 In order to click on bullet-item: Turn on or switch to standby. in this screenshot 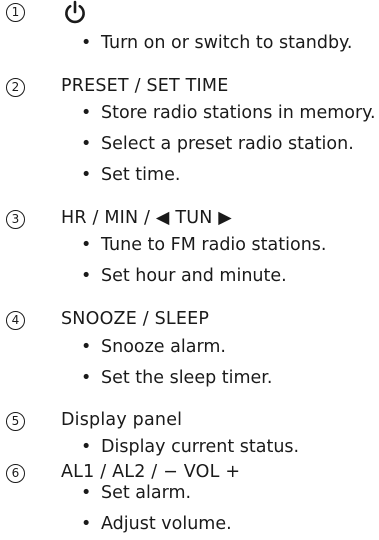, I will do `click(217, 43)`.